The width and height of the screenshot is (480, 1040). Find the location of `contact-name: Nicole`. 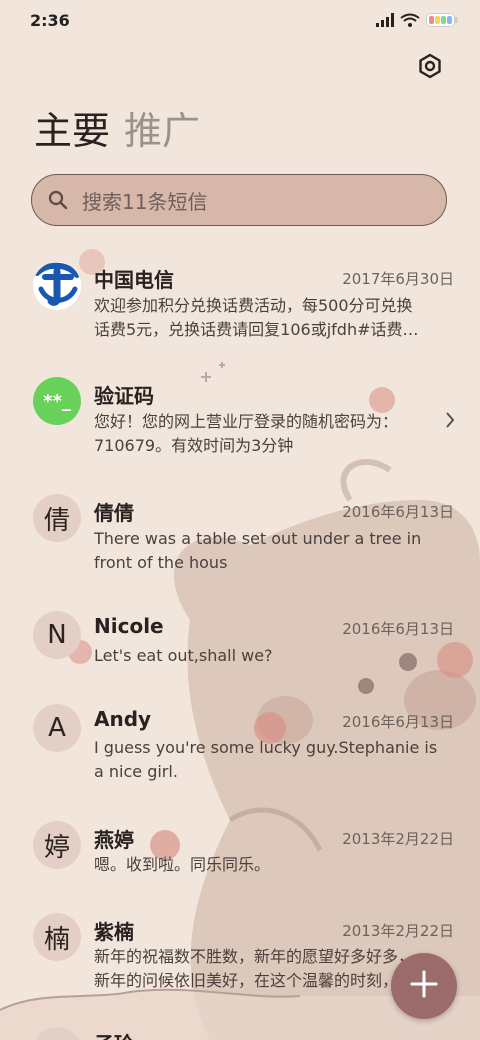

contact-name: Nicole is located at coordinates (129, 626).